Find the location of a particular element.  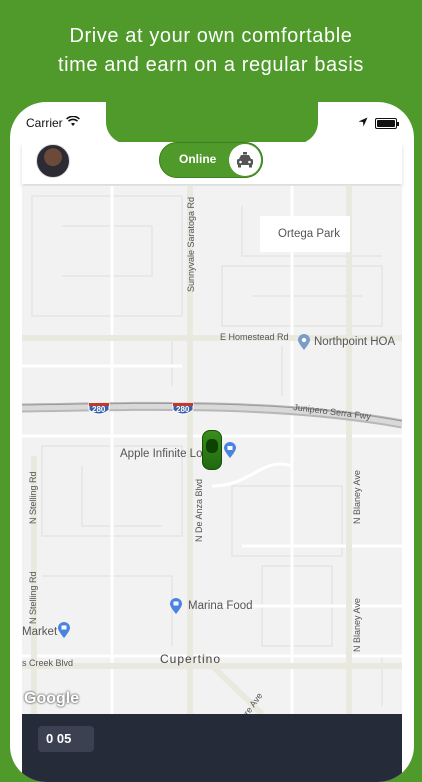

route-280-label-left: 280 is located at coordinates (99, 409).